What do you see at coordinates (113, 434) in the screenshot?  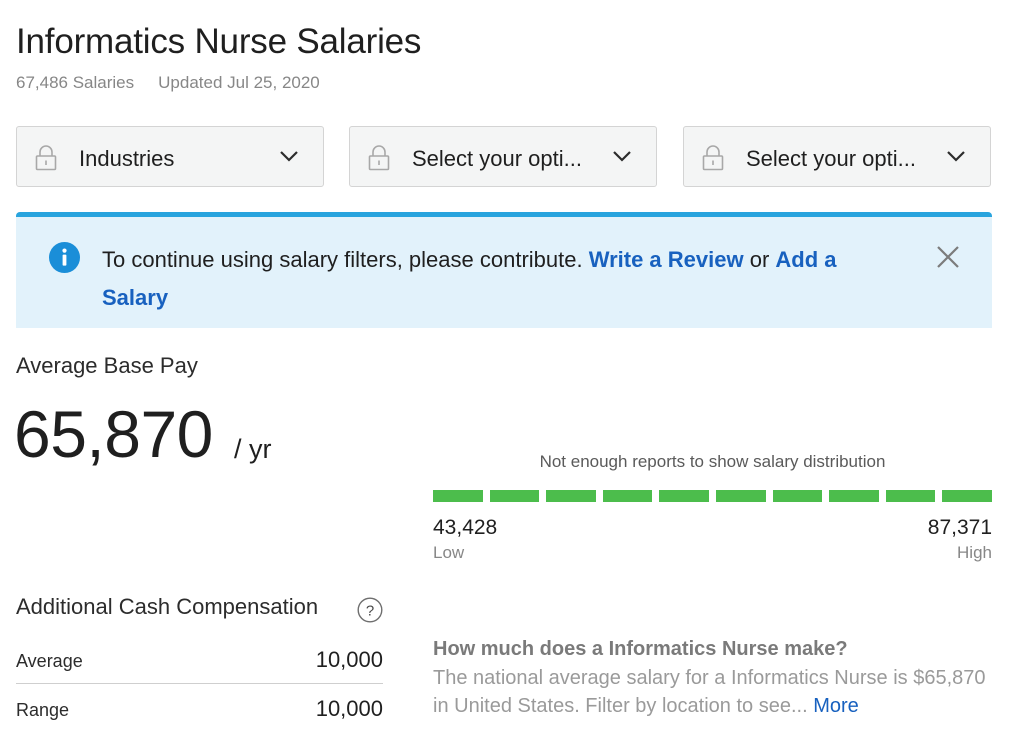 I see `average-base-pay-value: 65,870` at bounding box center [113, 434].